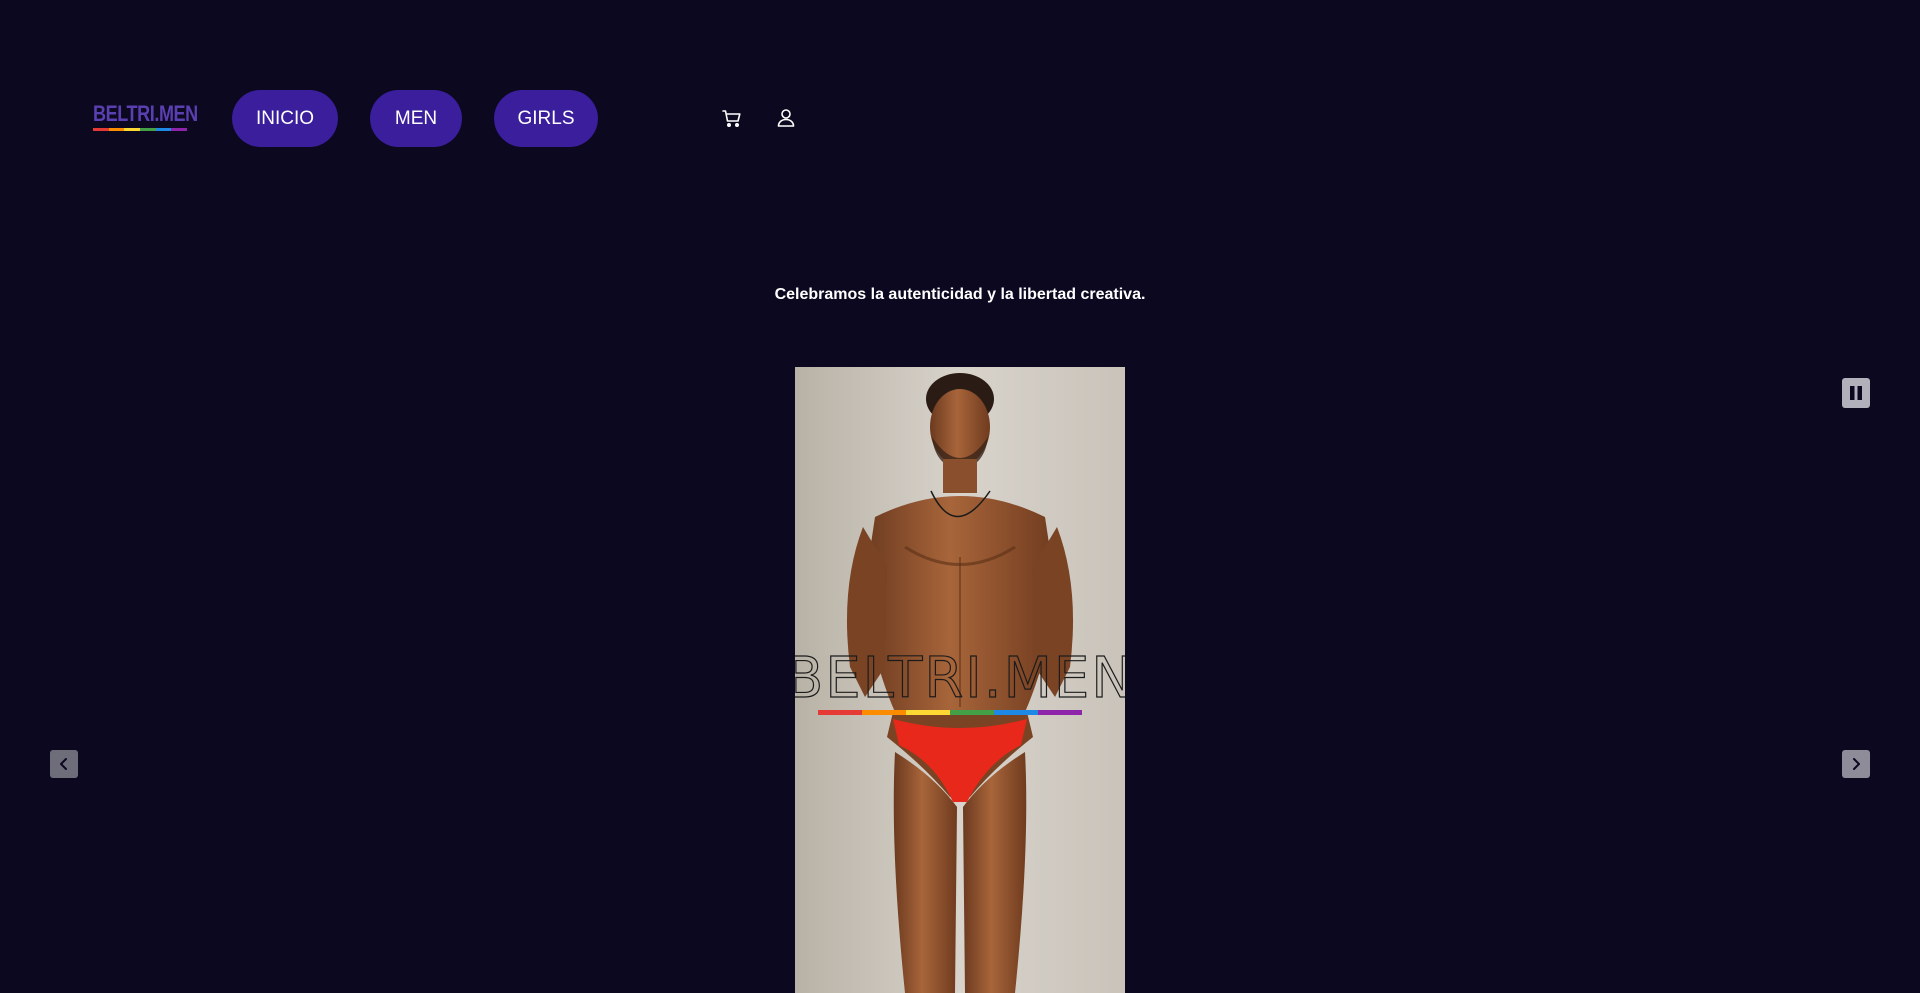  Describe the element at coordinates (145, 113) in the screenshot. I see `logo-text: BELTRI.MEN` at that location.